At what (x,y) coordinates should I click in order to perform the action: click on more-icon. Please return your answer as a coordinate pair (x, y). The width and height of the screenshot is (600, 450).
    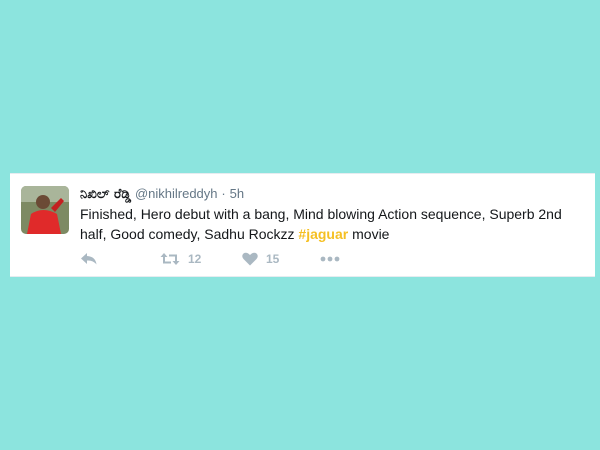
    Looking at the image, I should click on (330, 259).